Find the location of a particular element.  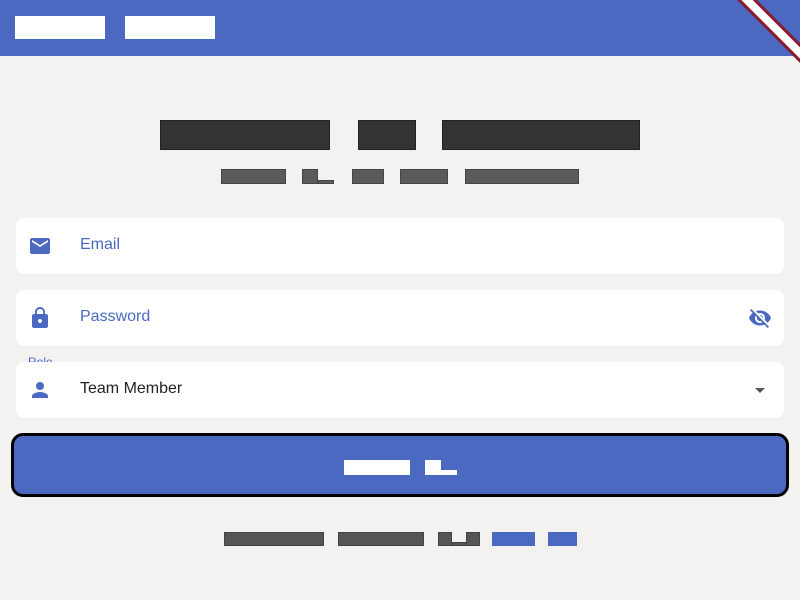

footer-text-redacted is located at coordinates (400, 538).